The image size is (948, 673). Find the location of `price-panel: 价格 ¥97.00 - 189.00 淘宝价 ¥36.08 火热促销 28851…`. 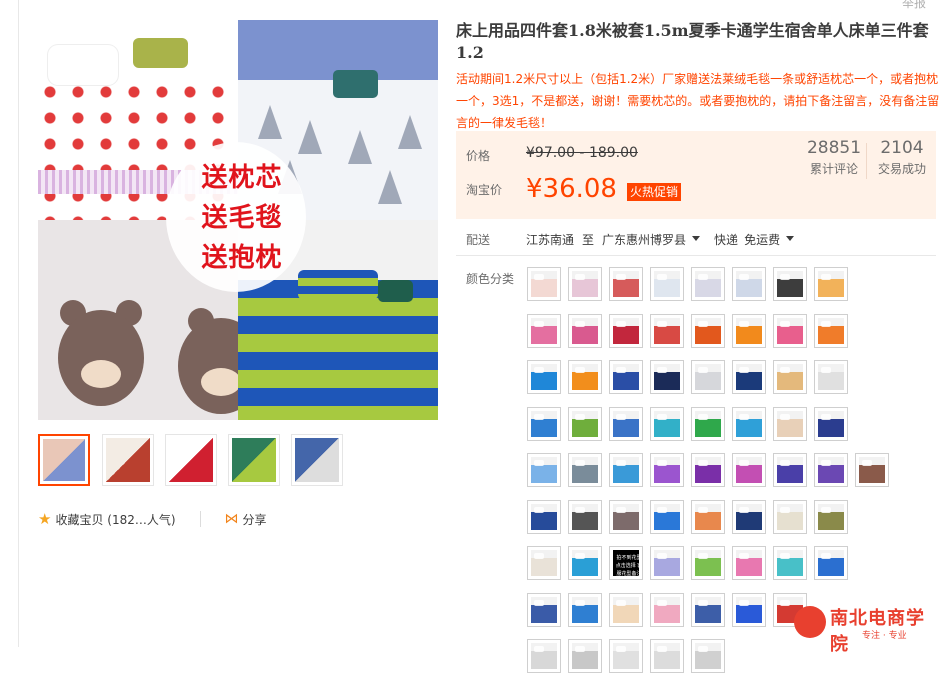

price-panel: 价格 ¥97.00 - 189.00 淘宝价 ¥36.08 火热促销 28851… is located at coordinates (696, 175).